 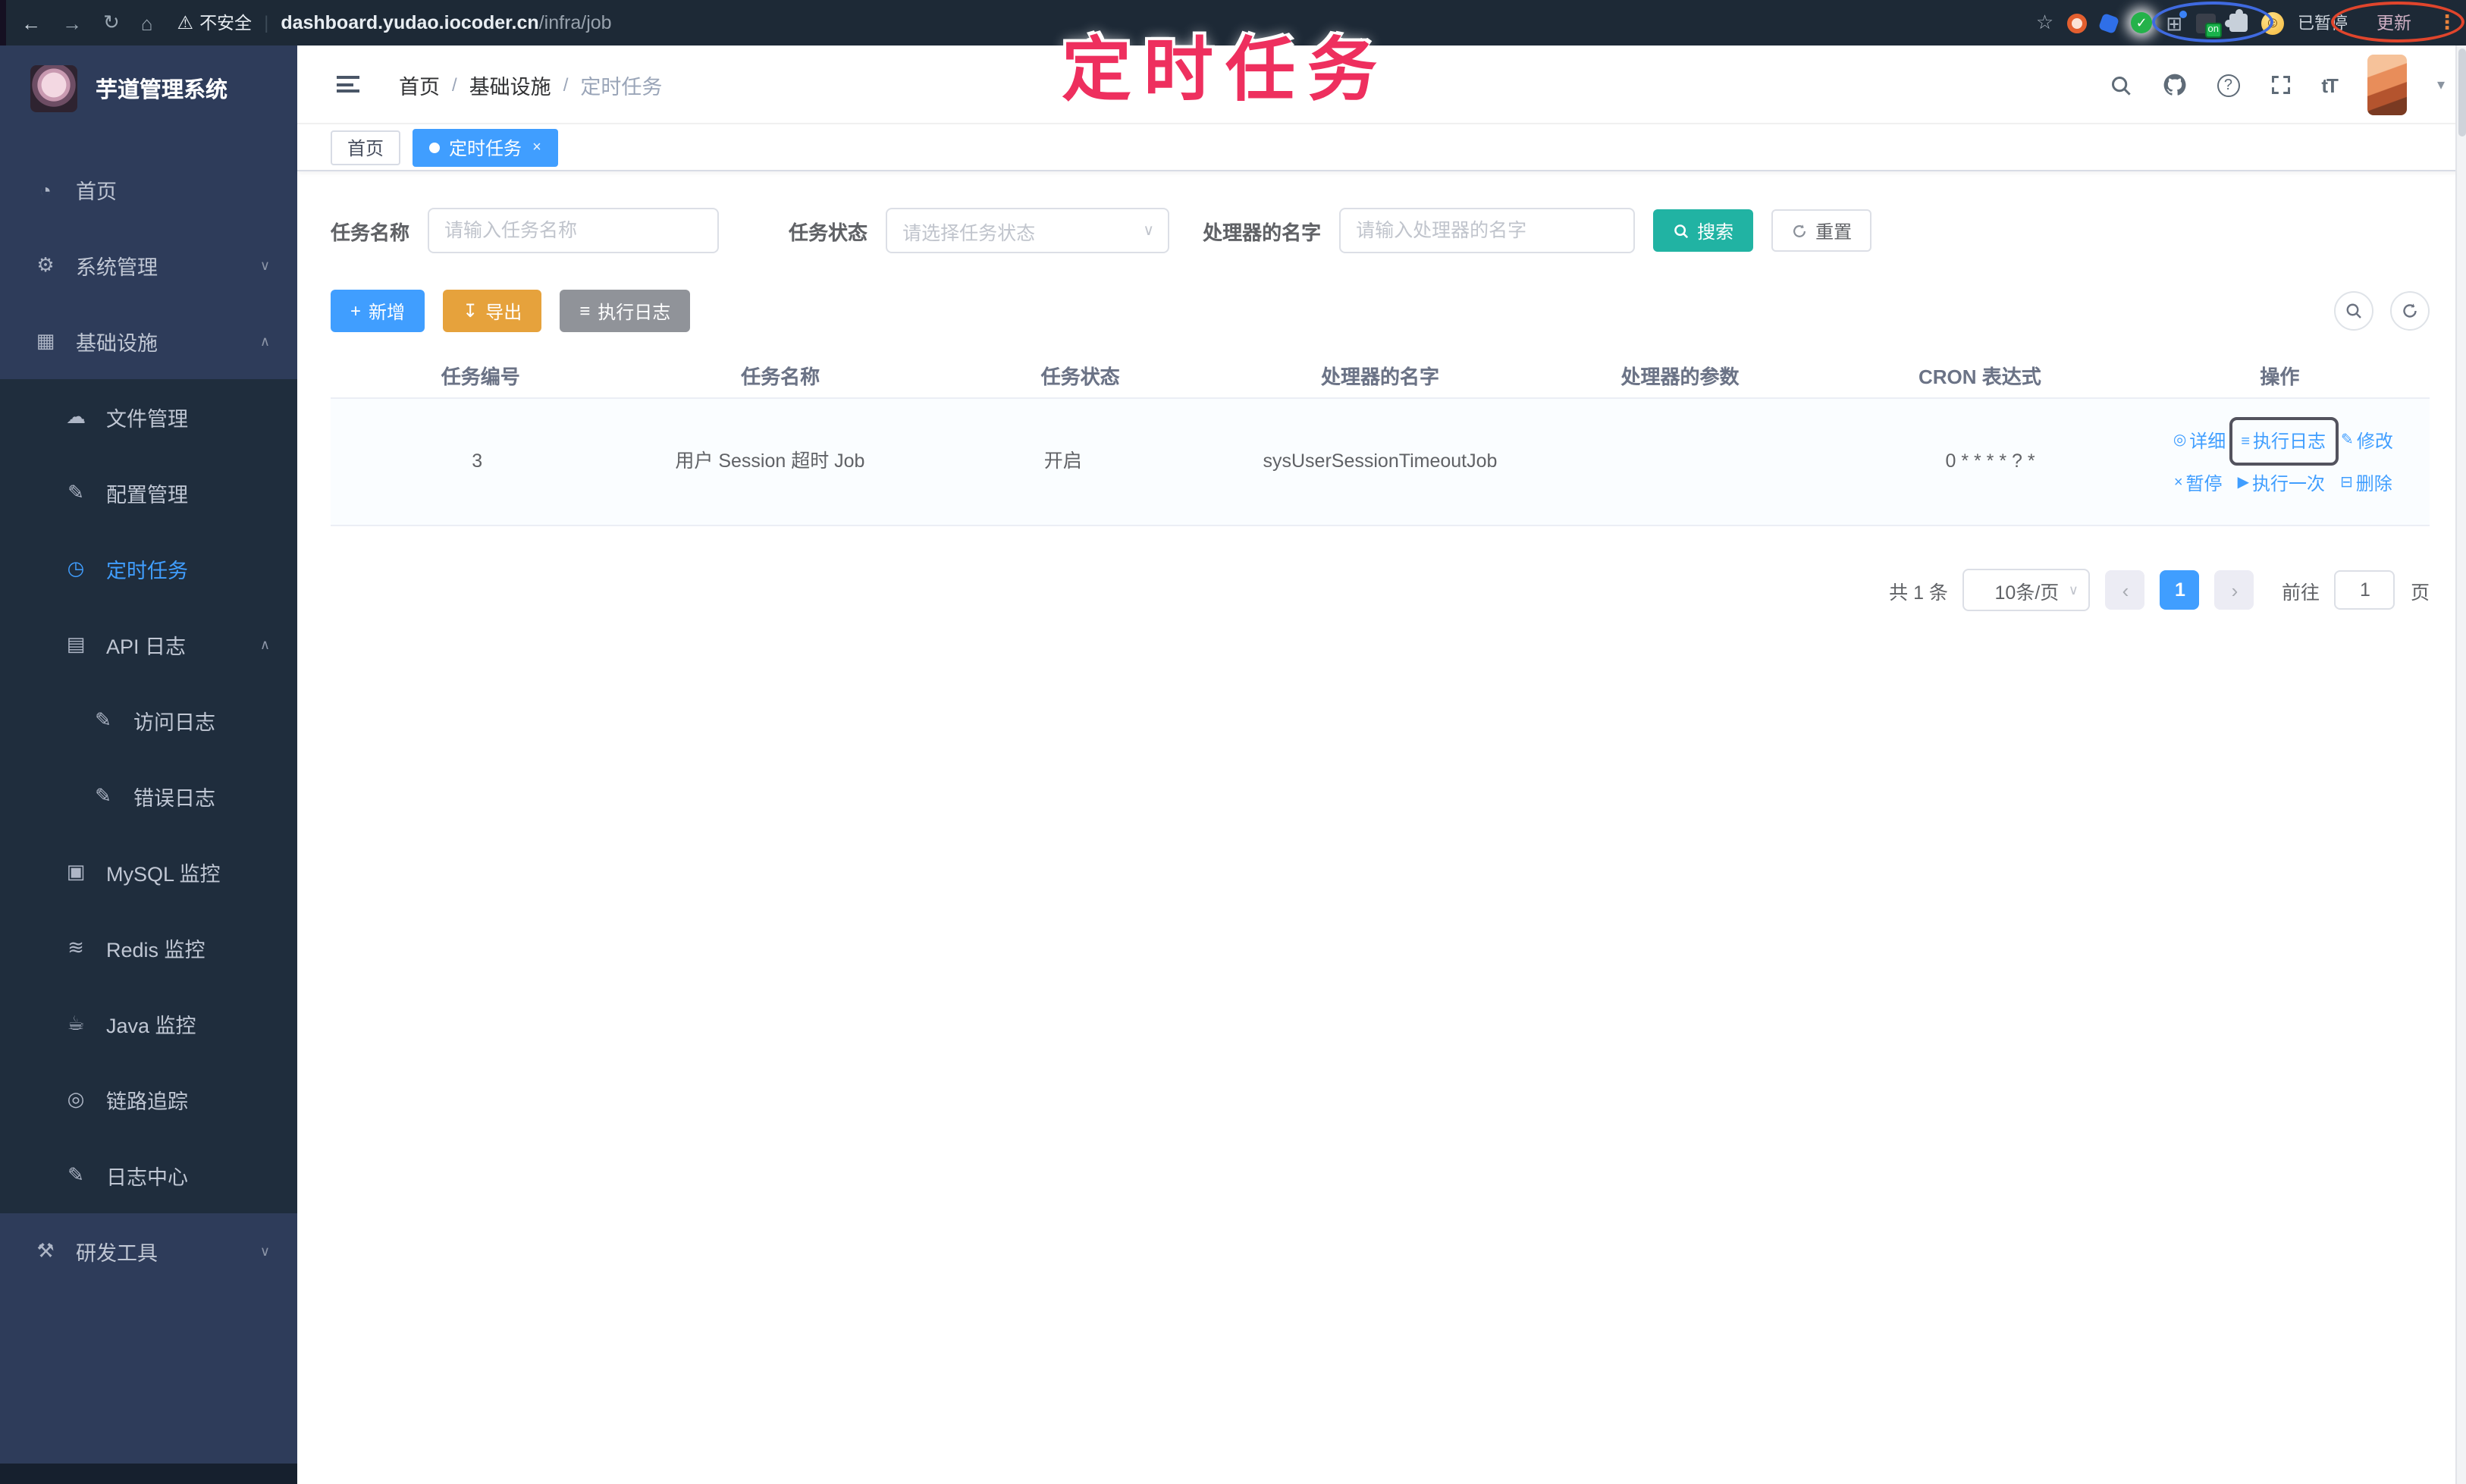 What do you see at coordinates (76, 417) in the screenshot?
I see `cloud-upload-icon: ☁` at bounding box center [76, 417].